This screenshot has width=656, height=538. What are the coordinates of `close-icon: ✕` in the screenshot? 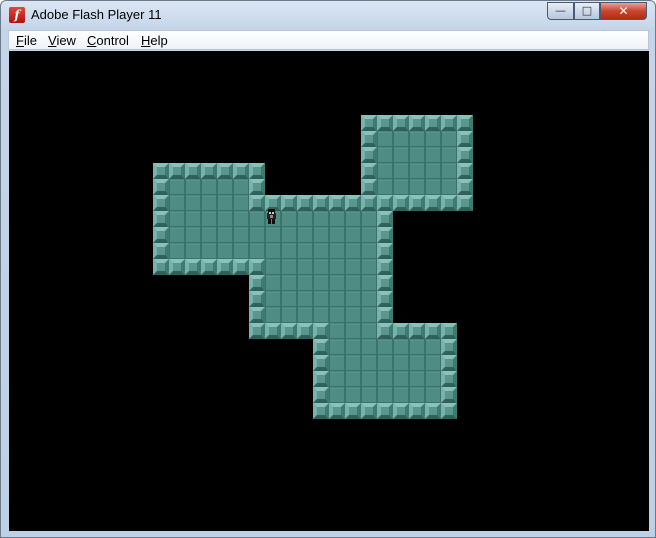 It's located at (623, 11).